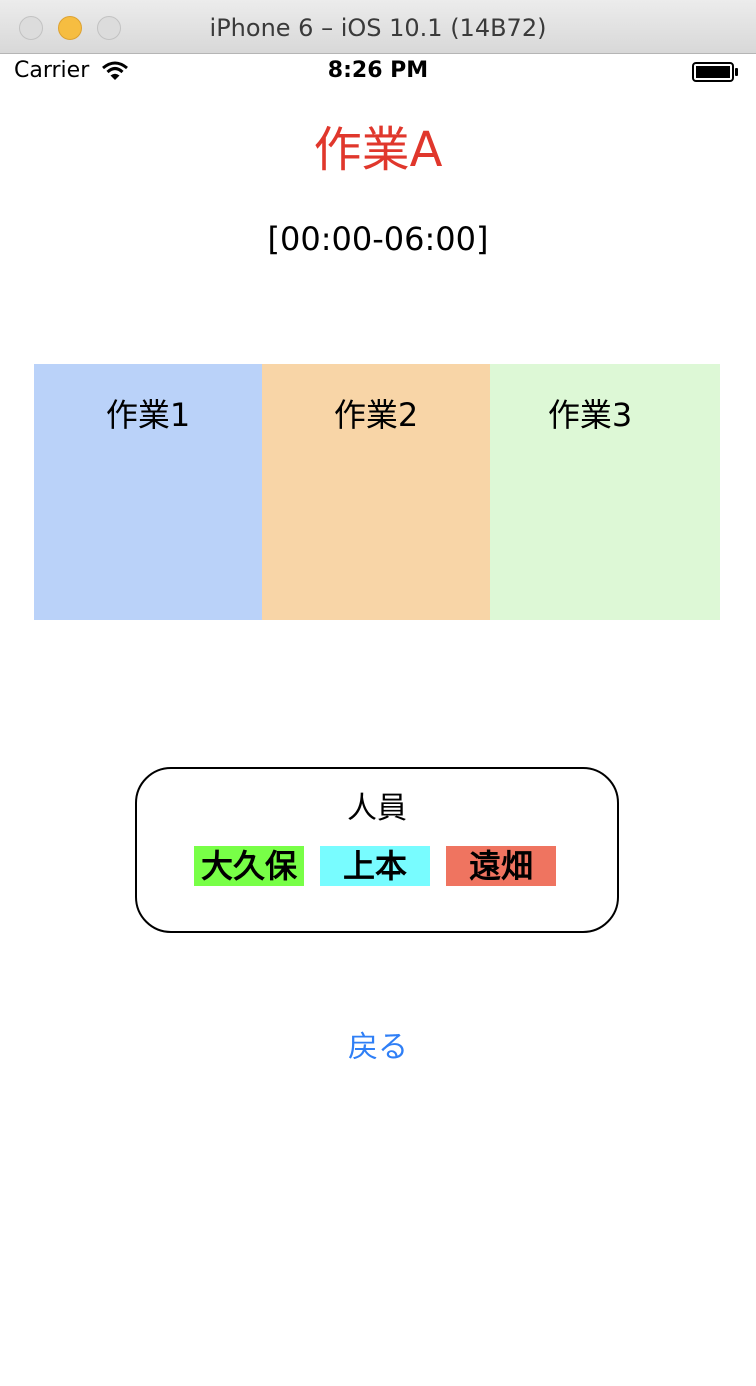 The width and height of the screenshot is (756, 1386). I want to click on screen-title: 作業A, so click(378, 150).